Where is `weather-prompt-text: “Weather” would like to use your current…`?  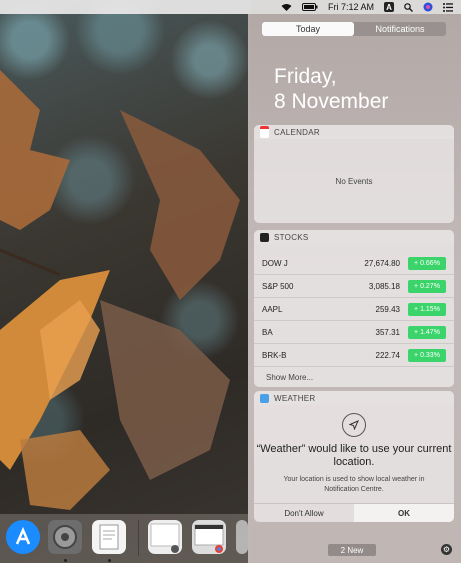 weather-prompt-text: “Weather” would like to use your current… is located at coordinates (354, 455).